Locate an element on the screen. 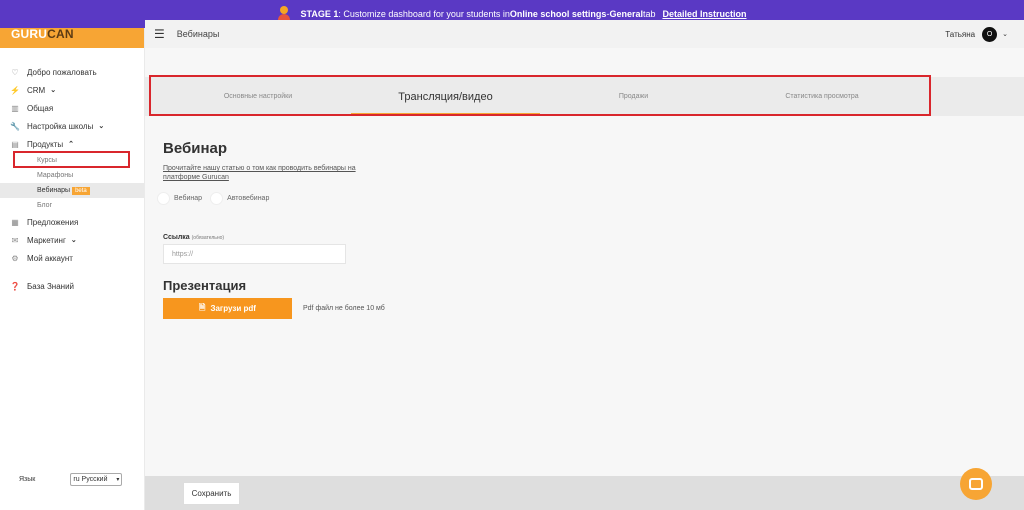  sidebar-item-offers: ▦ Предложения is located at coordinates (72, 222).